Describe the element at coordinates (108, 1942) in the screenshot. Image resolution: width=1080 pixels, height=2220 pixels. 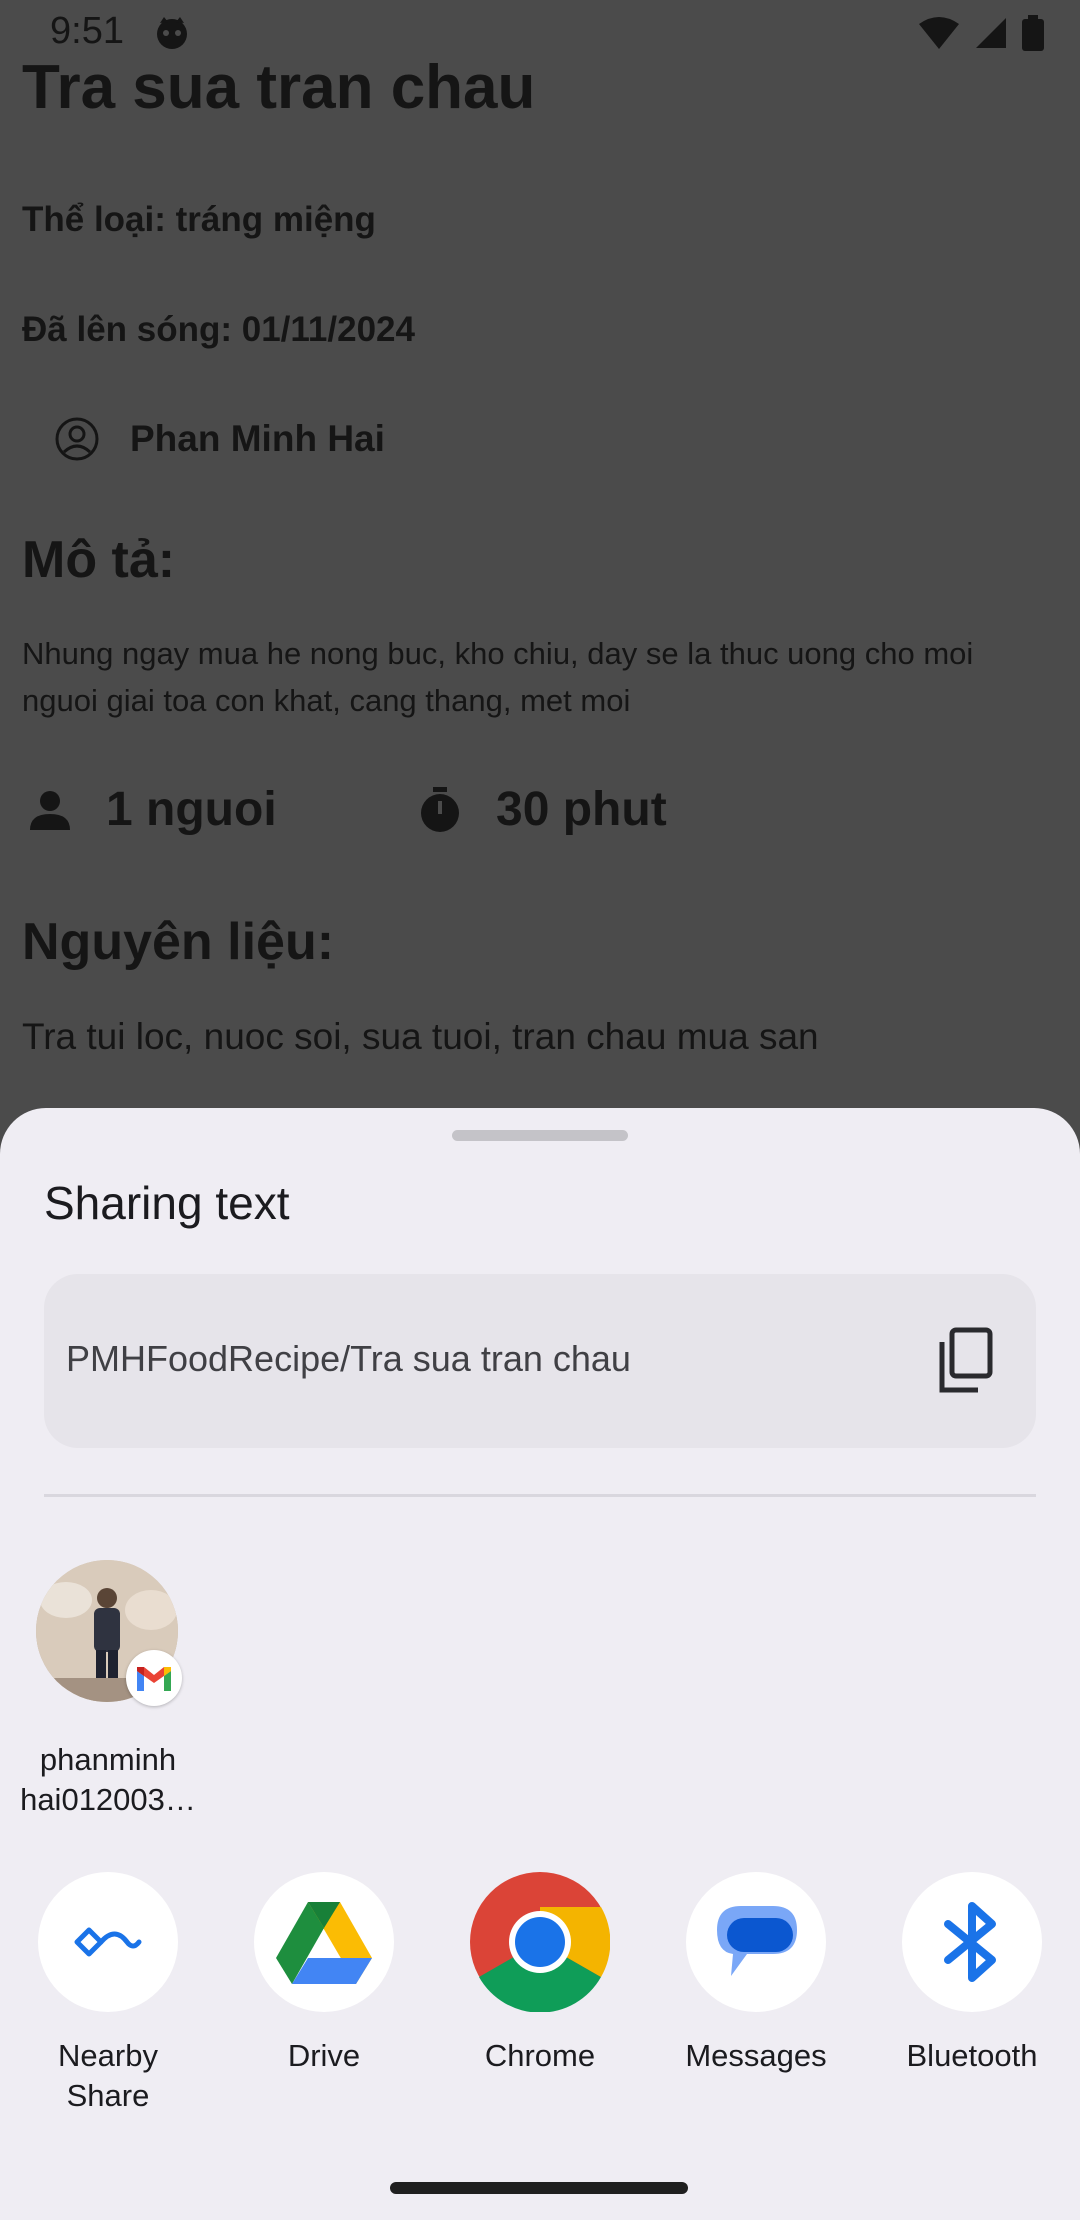
I see `nearby-share-icon` at that location.